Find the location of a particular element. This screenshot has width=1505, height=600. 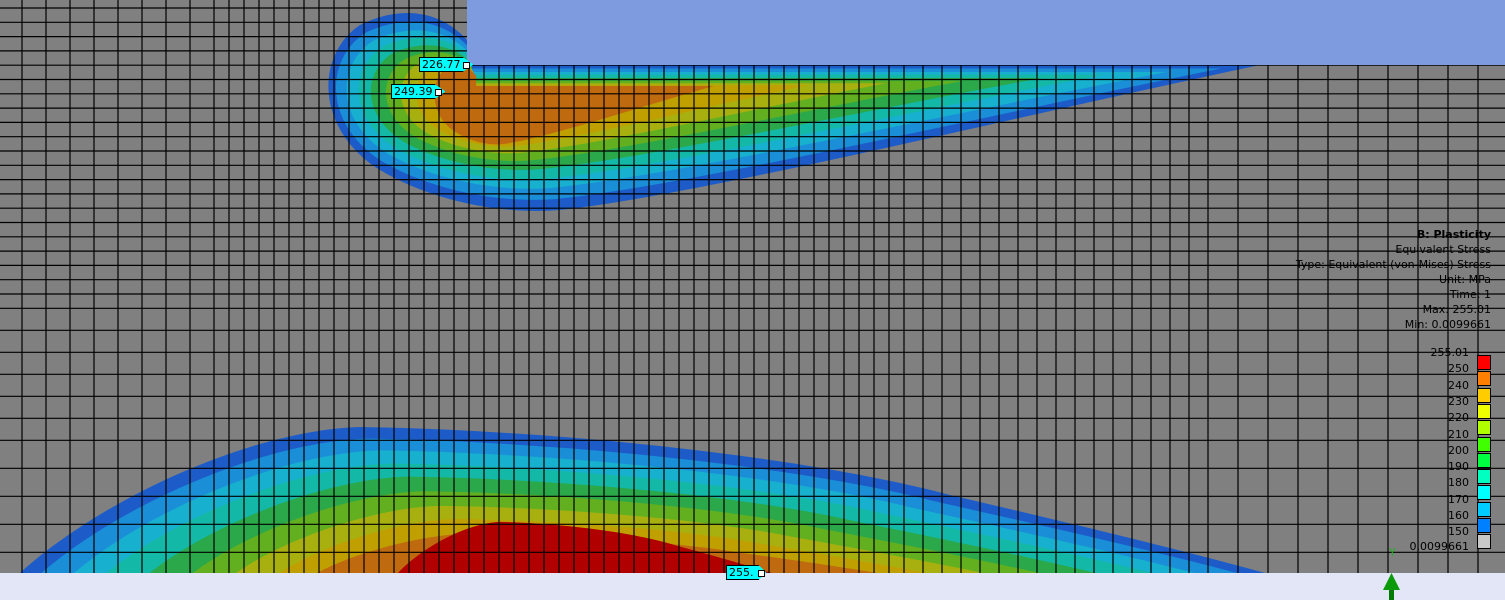

legend-scale-label: 190 is located at coordinates (1458, 467).